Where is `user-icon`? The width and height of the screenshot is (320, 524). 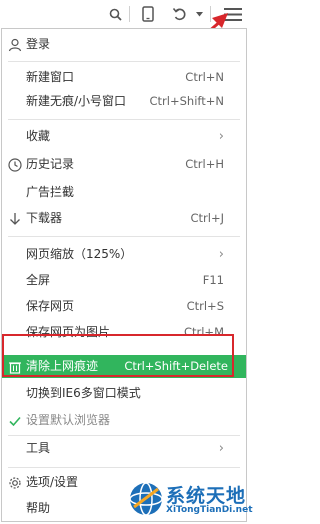 user-icon is located at coordinates (15, 45).